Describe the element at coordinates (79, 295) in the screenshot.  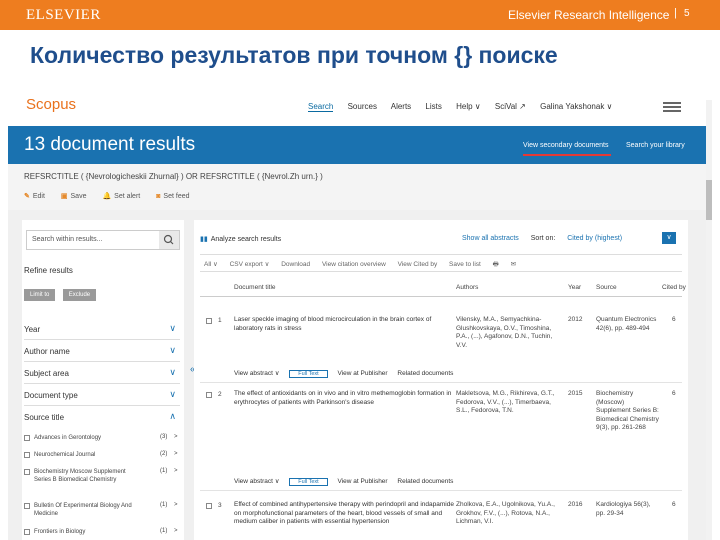
I see `exclude-button: Exclude` at that location.